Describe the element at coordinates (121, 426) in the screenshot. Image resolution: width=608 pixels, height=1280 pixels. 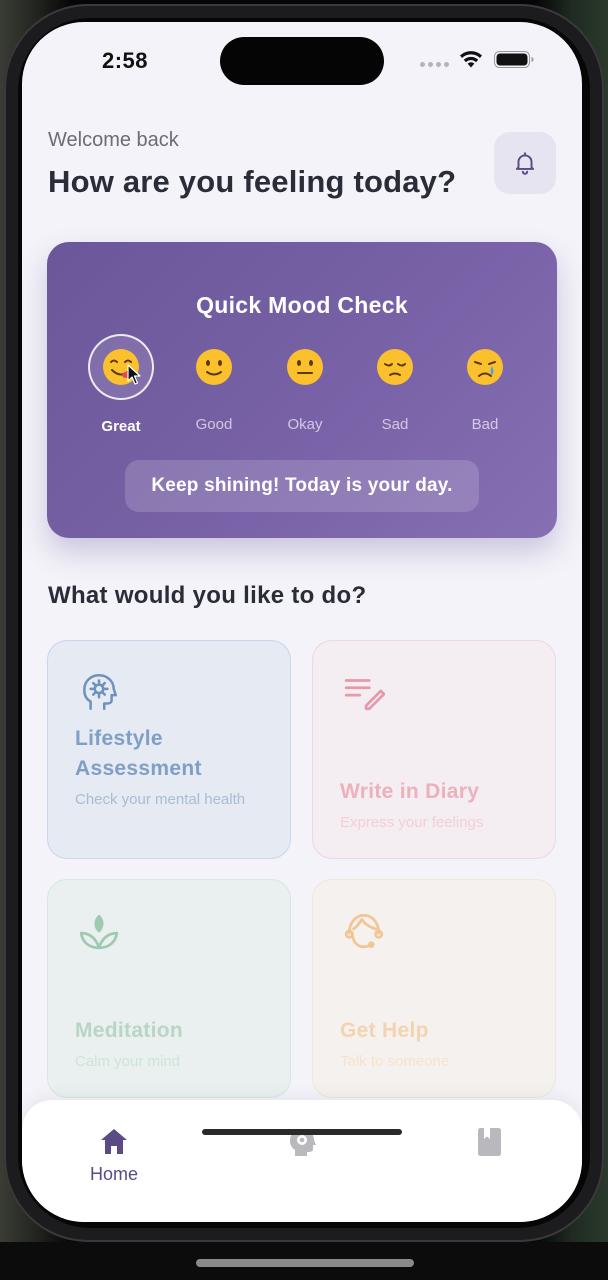
I see `mood-label: Great` at that location.